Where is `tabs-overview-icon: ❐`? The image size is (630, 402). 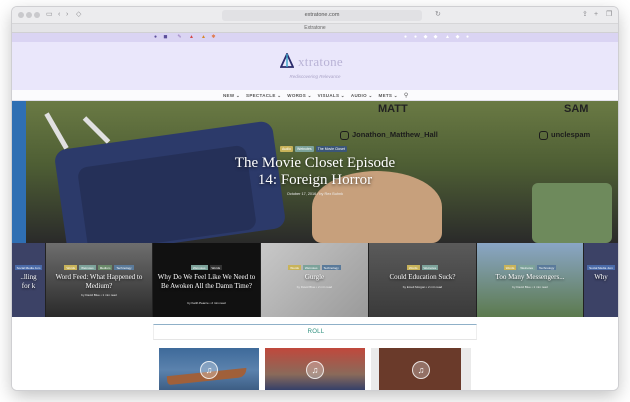
tabs-overview-icon: ❐ is located at coordinates (609, 15).